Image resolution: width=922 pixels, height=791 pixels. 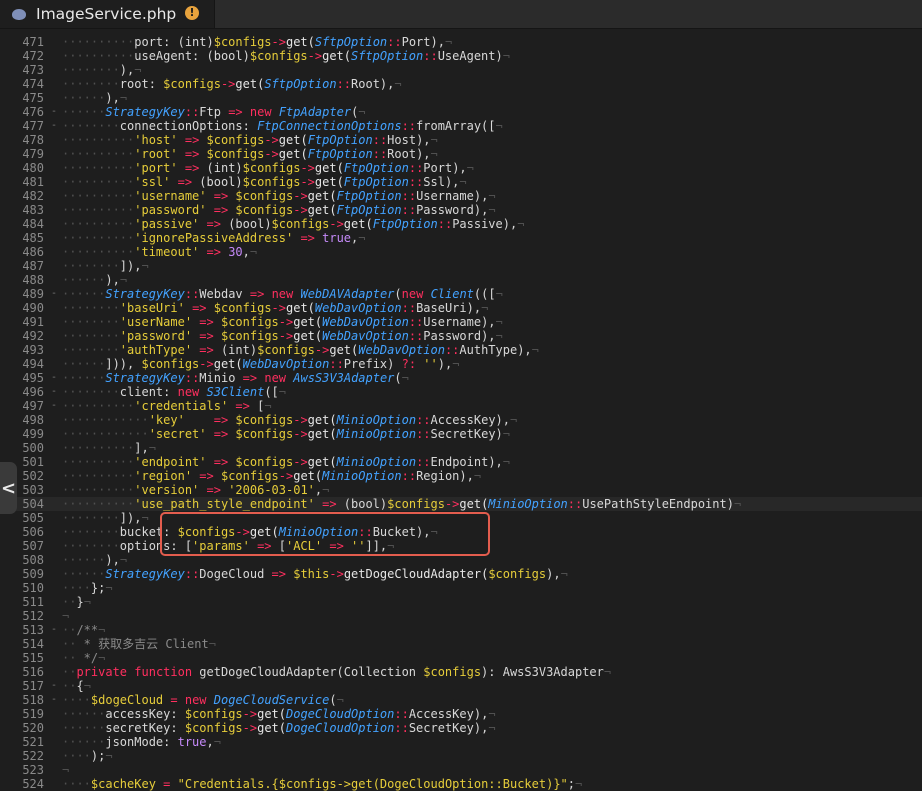 What do you see at coordinates (33, 84) in the screenshot?
I see `line-number: 474` at bounding box center [33, 84].